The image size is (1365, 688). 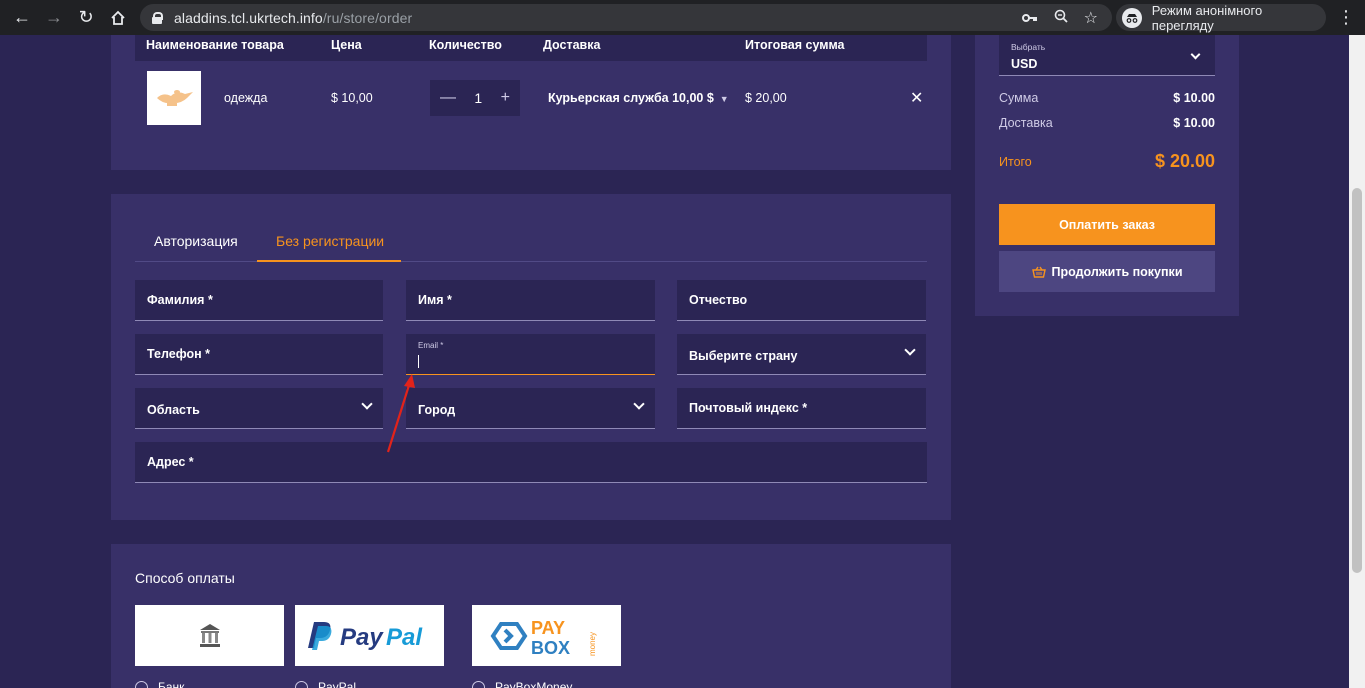 What do you see at coordinates (1028, 47) in the screenshot?
I see `currency-select-label: Выбрать` at bounding box center [1028, 47].